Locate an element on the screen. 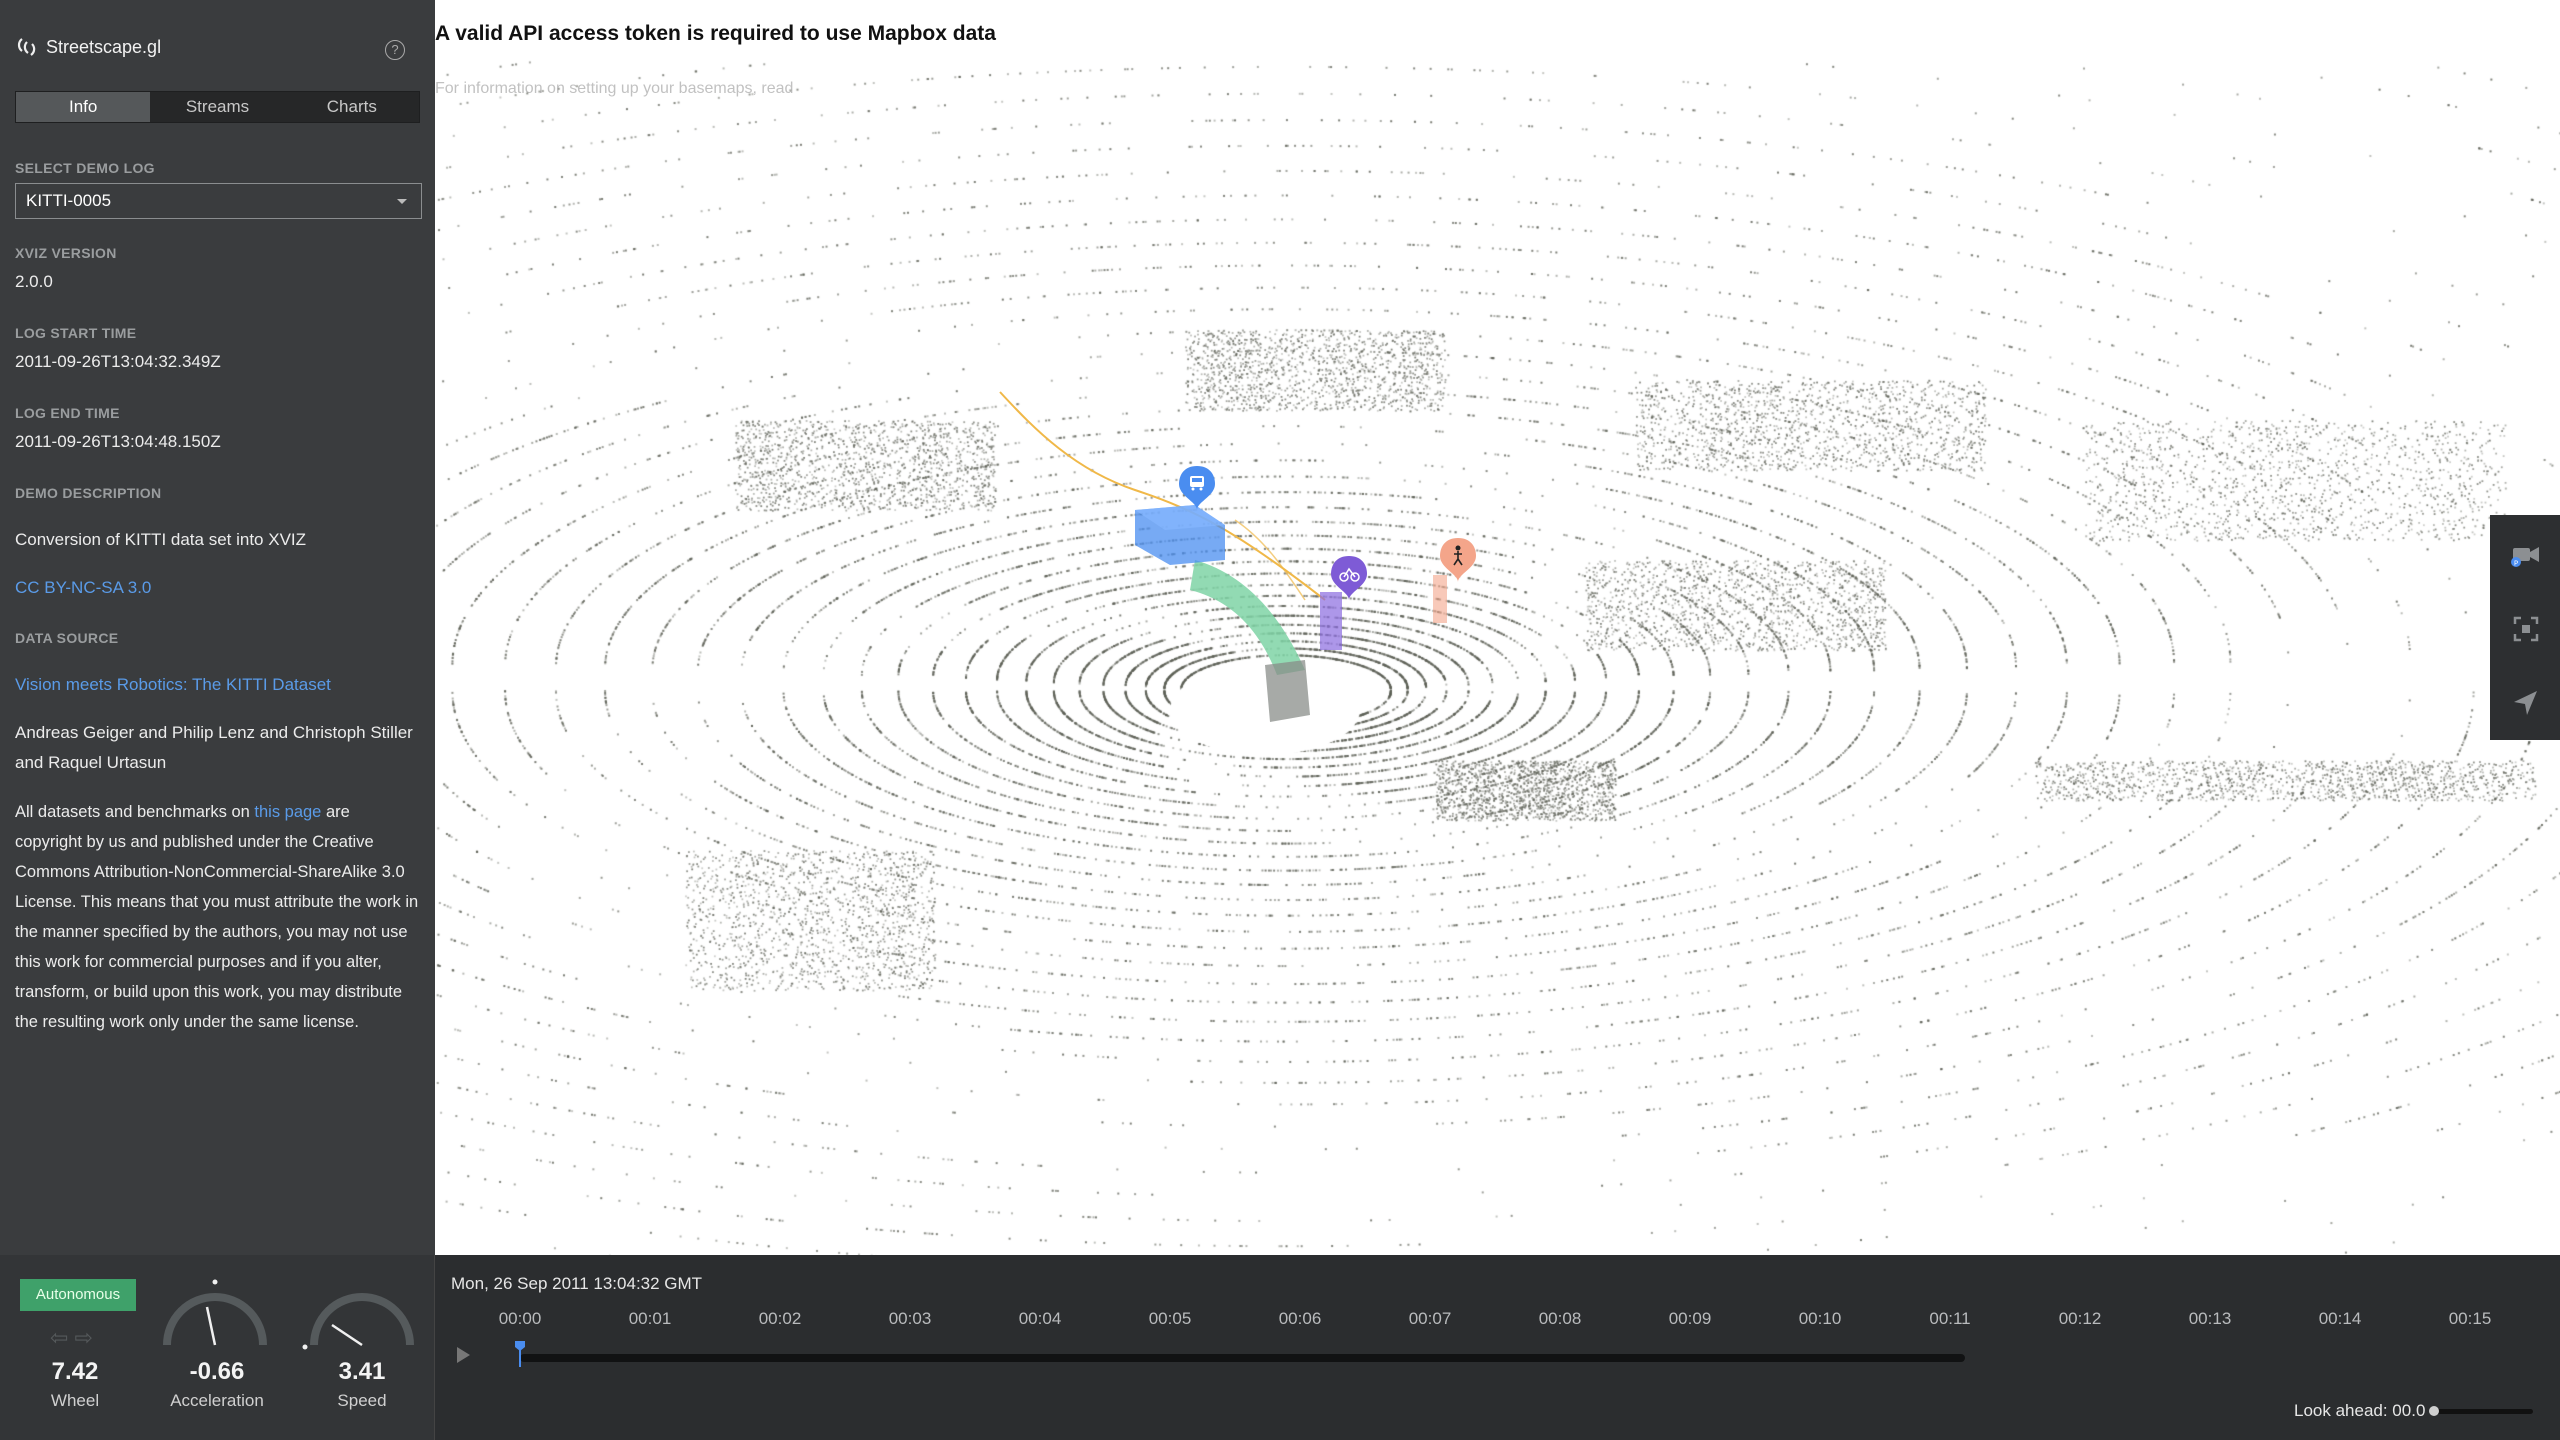 Image resolution: width=2560 pixels, height=1440 pixels. lookahead-slider is located at coordinates (2483, 1411).